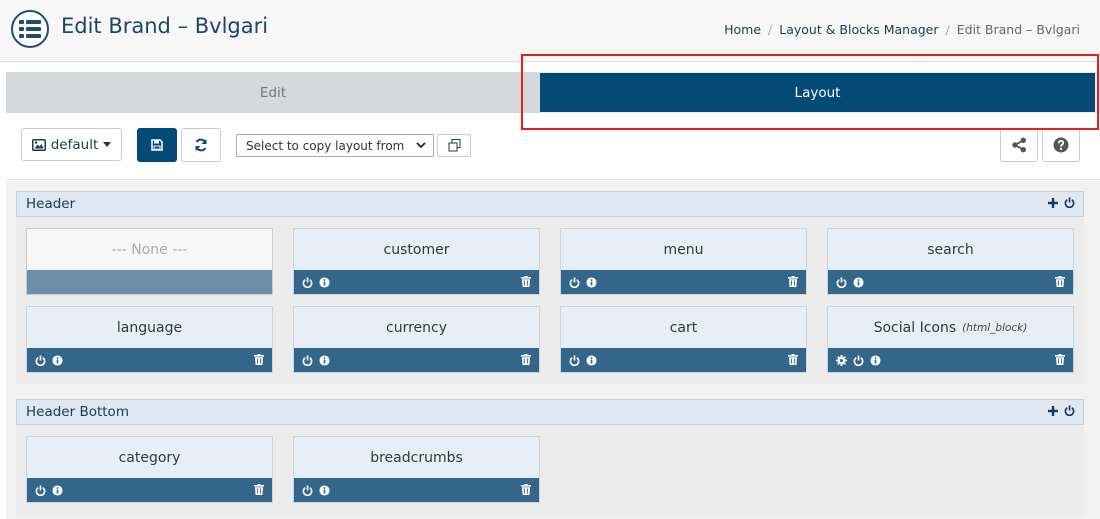  Describe the element at coordinates (858, 29) in the screenshot. I see `breadcrumb-layout-manager: Layout & Blocks Manager` at that location.